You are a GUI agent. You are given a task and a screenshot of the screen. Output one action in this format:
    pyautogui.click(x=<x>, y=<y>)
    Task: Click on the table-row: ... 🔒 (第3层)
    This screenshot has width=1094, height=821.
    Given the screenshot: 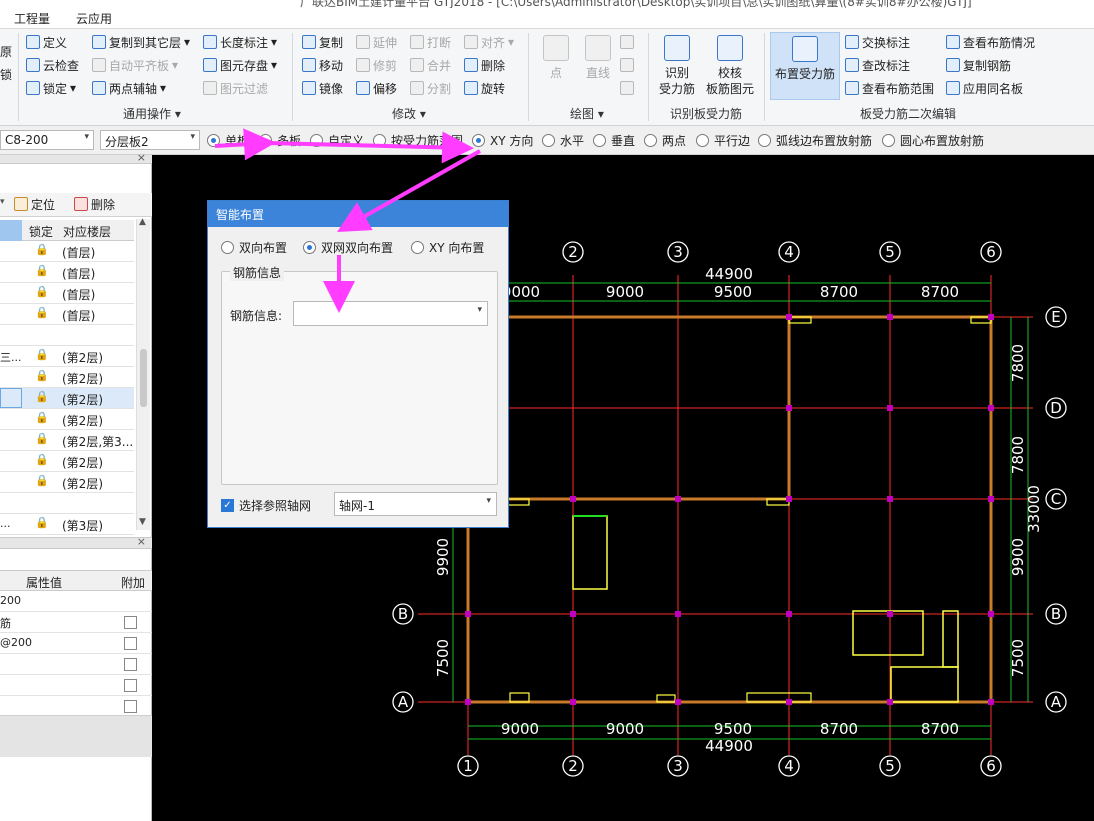 What is the action you would take?
    pyautogui.click(x=67, y=524)
    